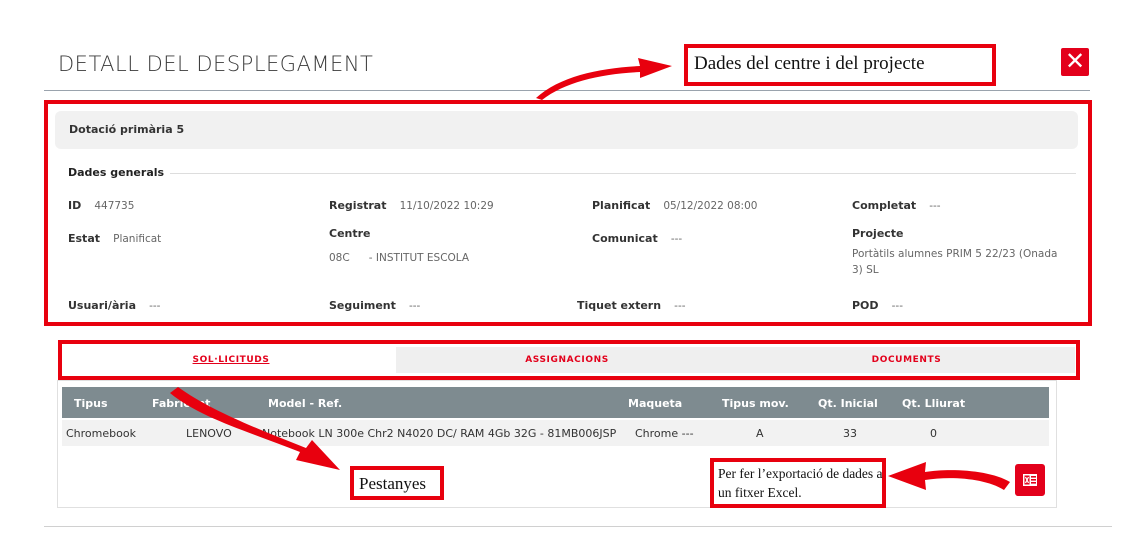  I want to click on annotation-centre-project-text: Dades del centre i del projecte, so click(809, 63).